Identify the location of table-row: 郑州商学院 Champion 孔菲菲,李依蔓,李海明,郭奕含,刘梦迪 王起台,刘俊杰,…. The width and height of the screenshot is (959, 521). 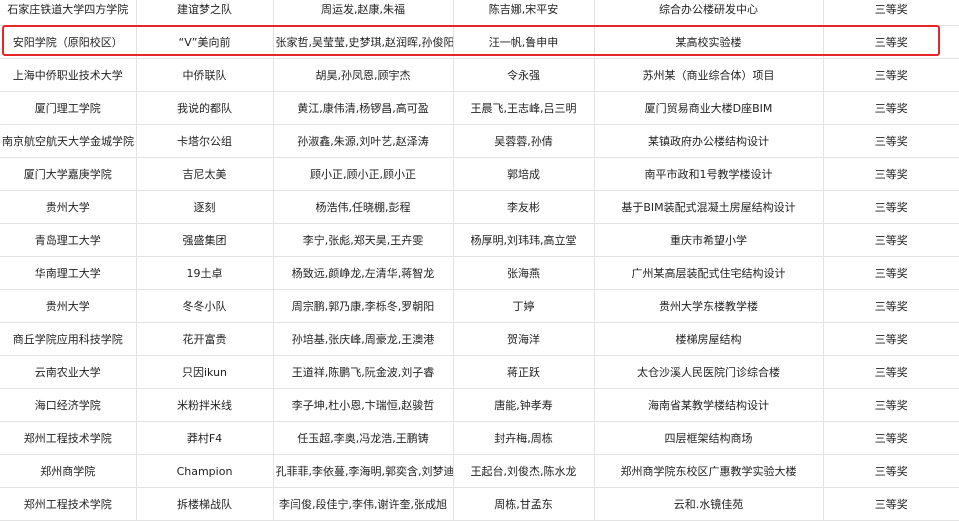
(479, 471).